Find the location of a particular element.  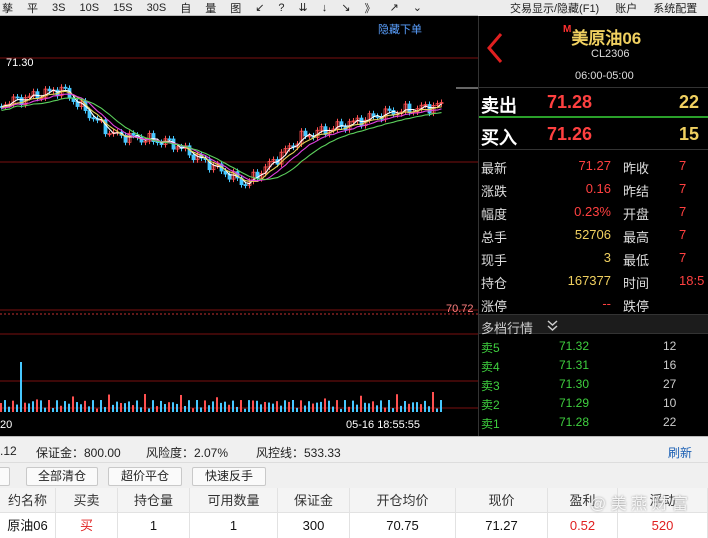

depth-level: 卖1 is located at coordinates (490, 424).